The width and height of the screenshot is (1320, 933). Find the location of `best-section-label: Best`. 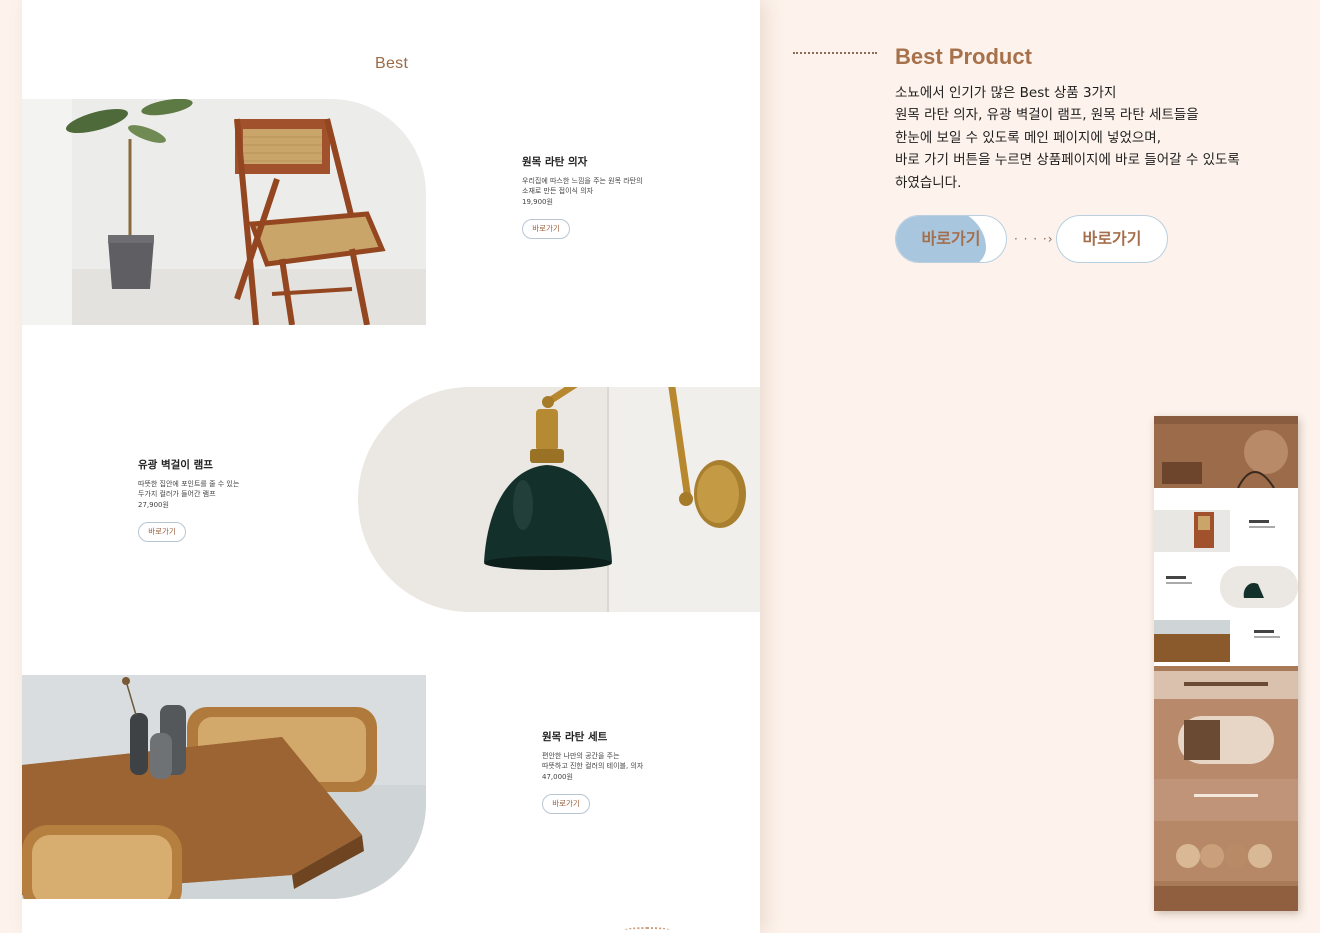

best-section-label: Best is located at coordinates (392, 63).